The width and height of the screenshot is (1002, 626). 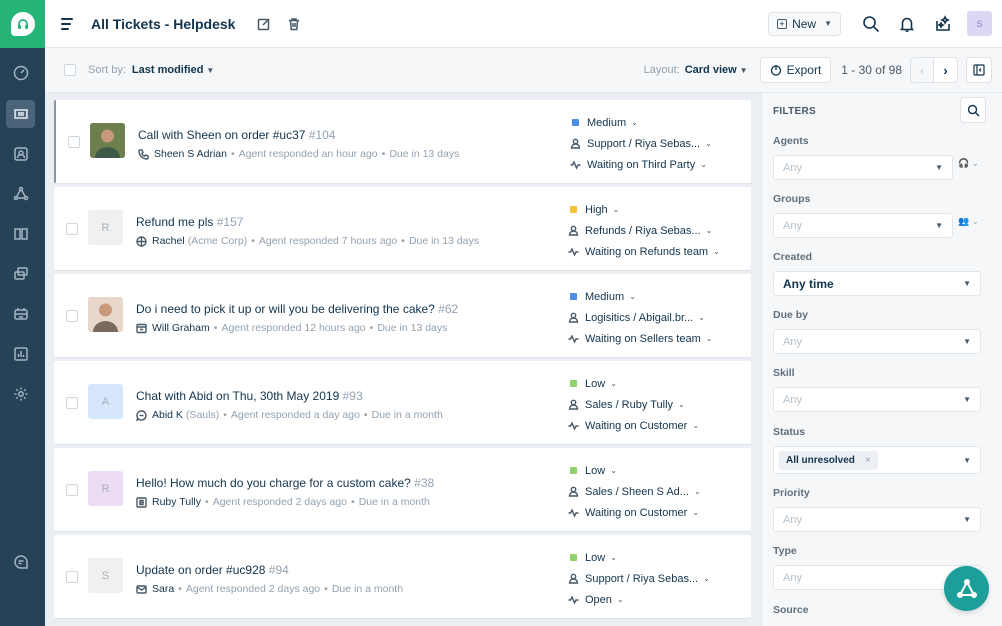 What do you see at coordinates (168, 241) in the screenshot?
I see `requester-name: Rachel` at bounding box center [168, 241].